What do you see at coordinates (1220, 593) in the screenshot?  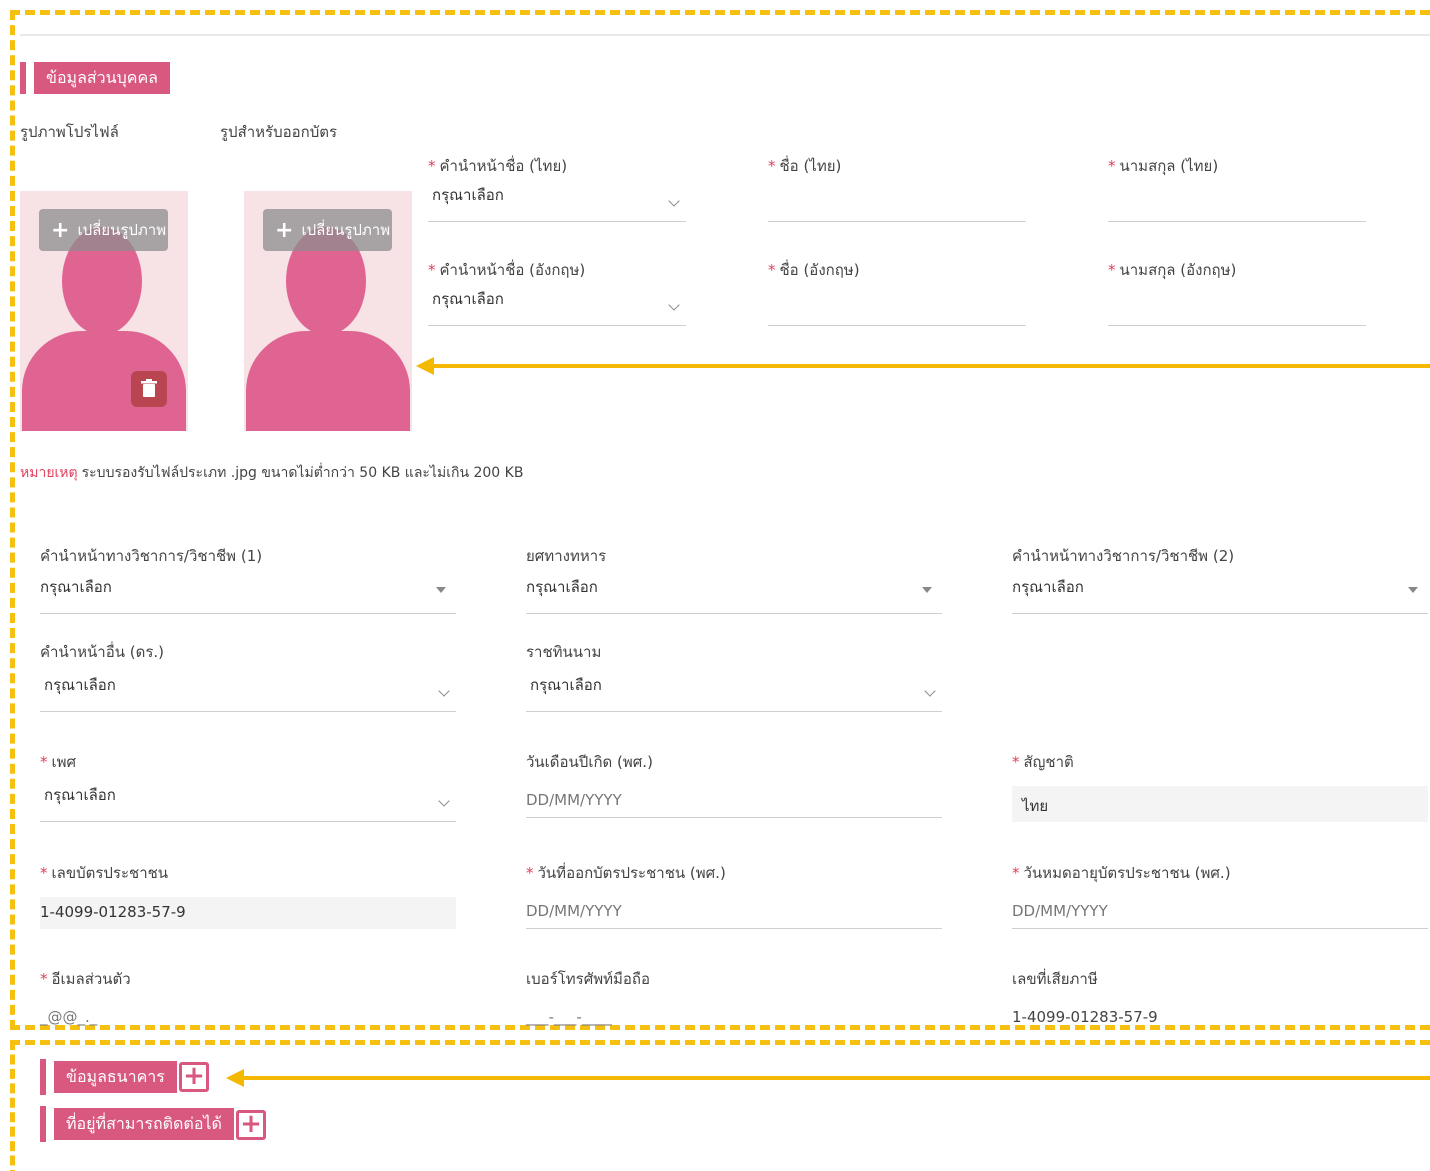 I see `academic-prefix-2-select: กรุณาเลือก` at bounding box center [1220, 593].